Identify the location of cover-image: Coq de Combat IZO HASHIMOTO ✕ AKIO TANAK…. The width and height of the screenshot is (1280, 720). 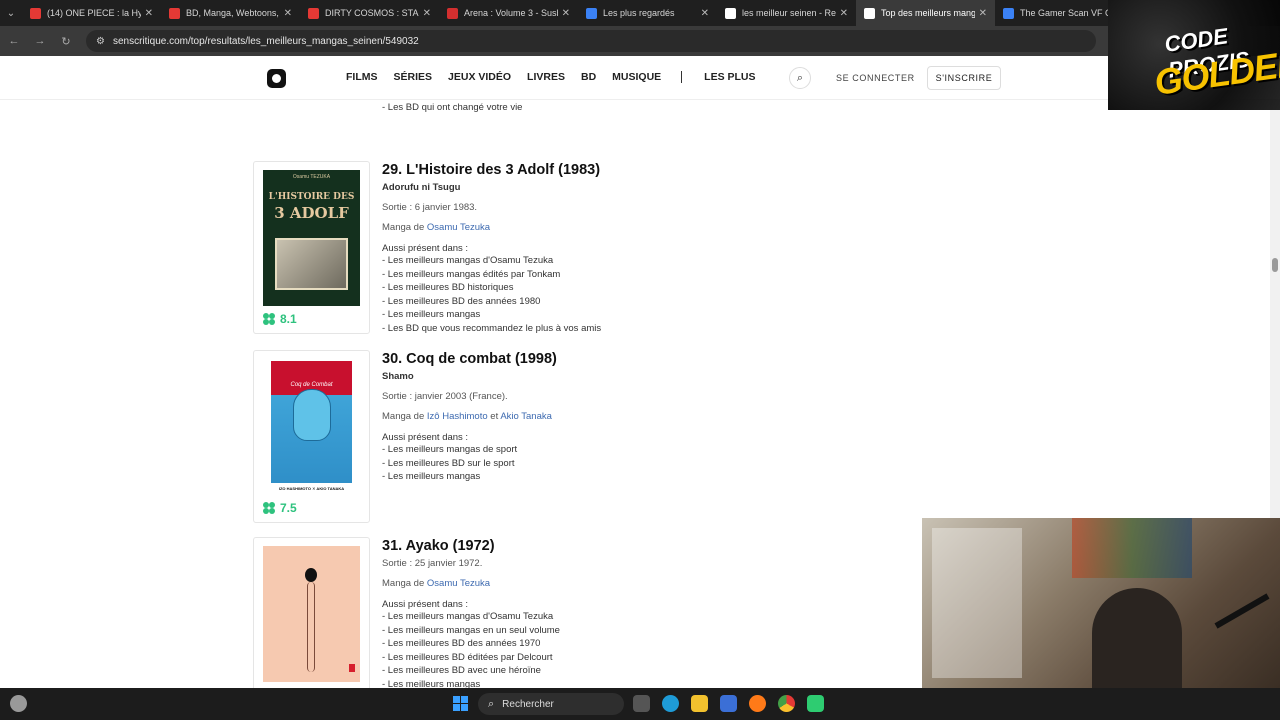
(311, 427).